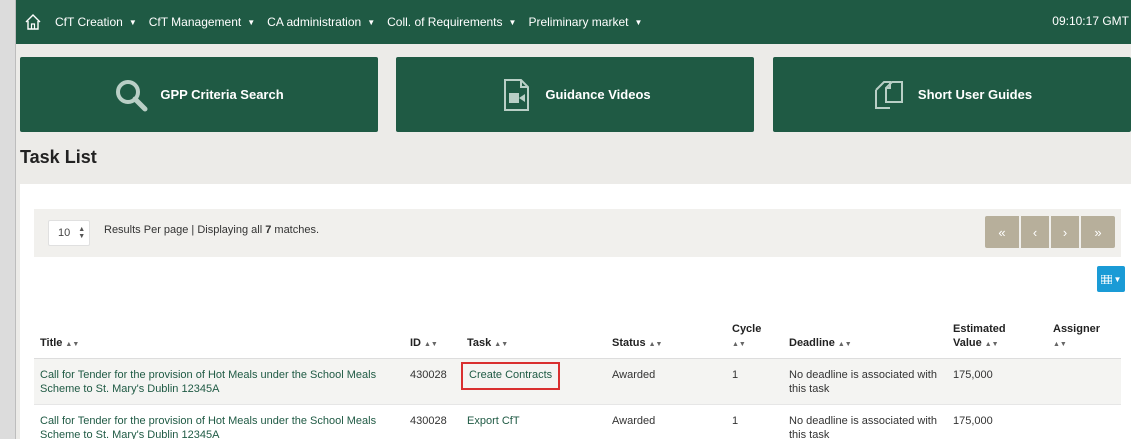 The width and height of the screenshot is (1131, 439). I want to click on tile-label: GPP Criteria Search, so click(222, 94).